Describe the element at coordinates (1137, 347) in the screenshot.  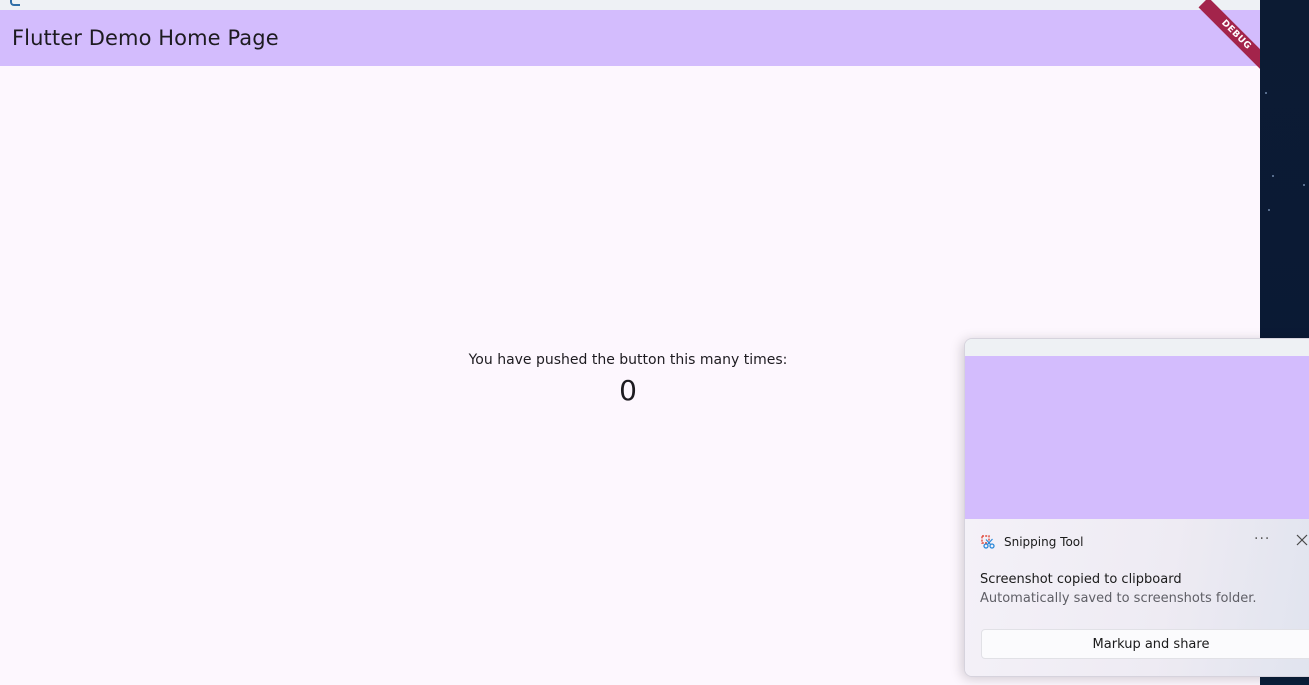
I see `screenshot-preview-strip` at that location.